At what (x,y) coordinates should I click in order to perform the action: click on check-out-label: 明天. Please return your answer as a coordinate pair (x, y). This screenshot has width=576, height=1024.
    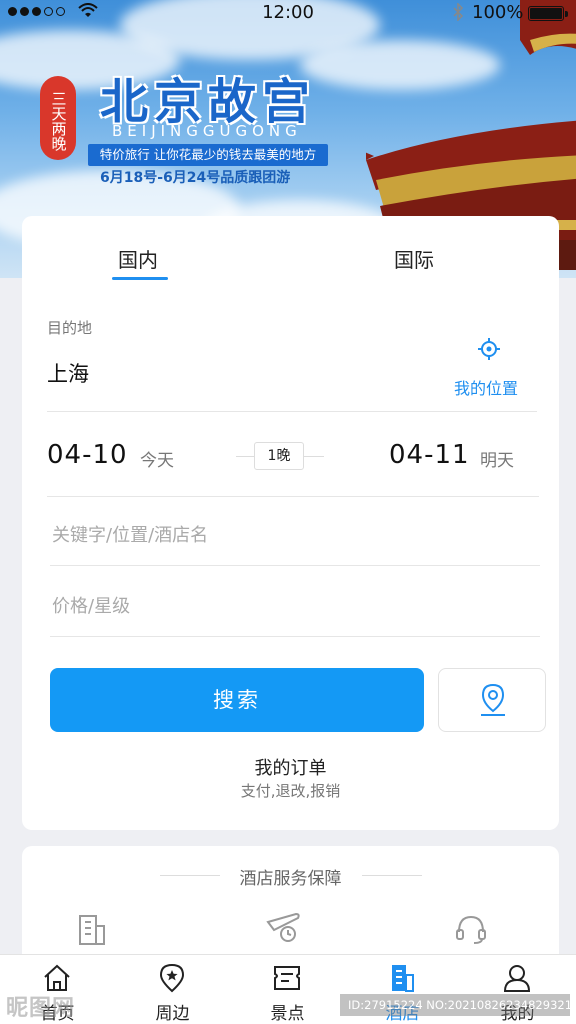
    Looking at the image, I should click on (497, 461).